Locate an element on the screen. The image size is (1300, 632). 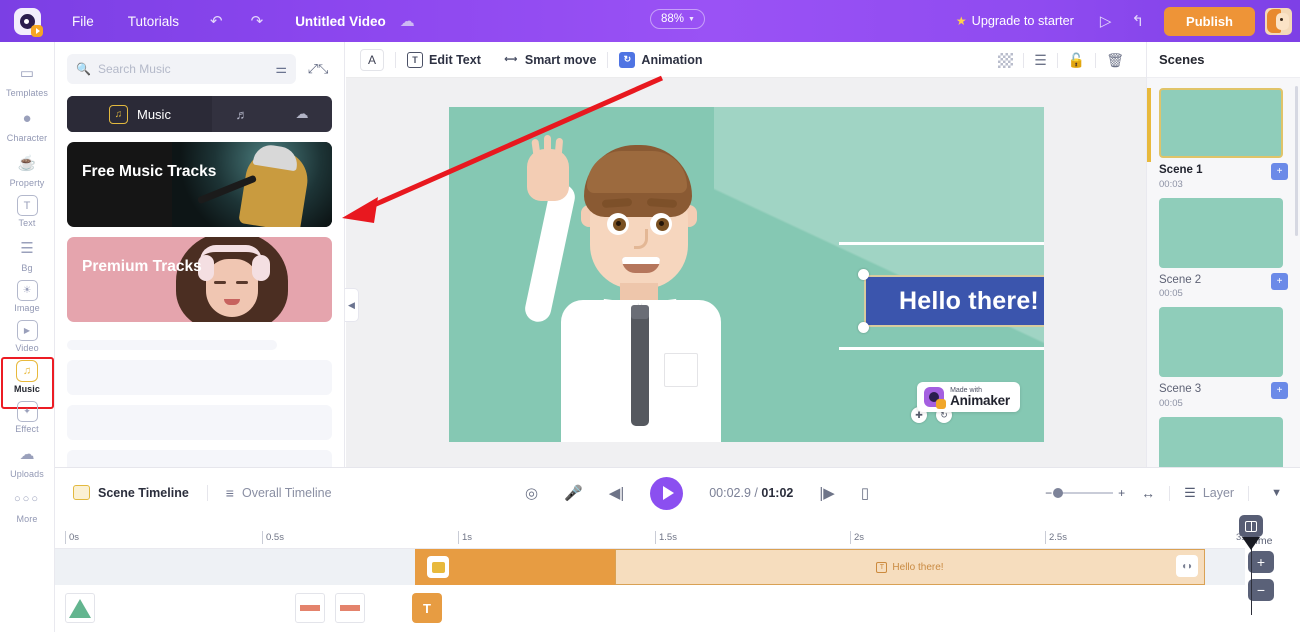
sidebar-item-more: ○○○ More is located at coordinates (27, 504).